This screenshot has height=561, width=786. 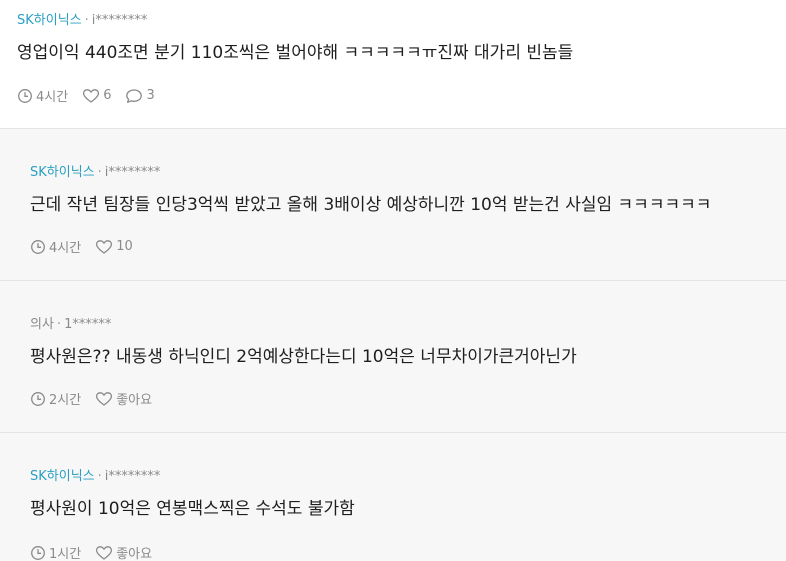 I want to click on like-button: 10, so click(x=114, y=247).